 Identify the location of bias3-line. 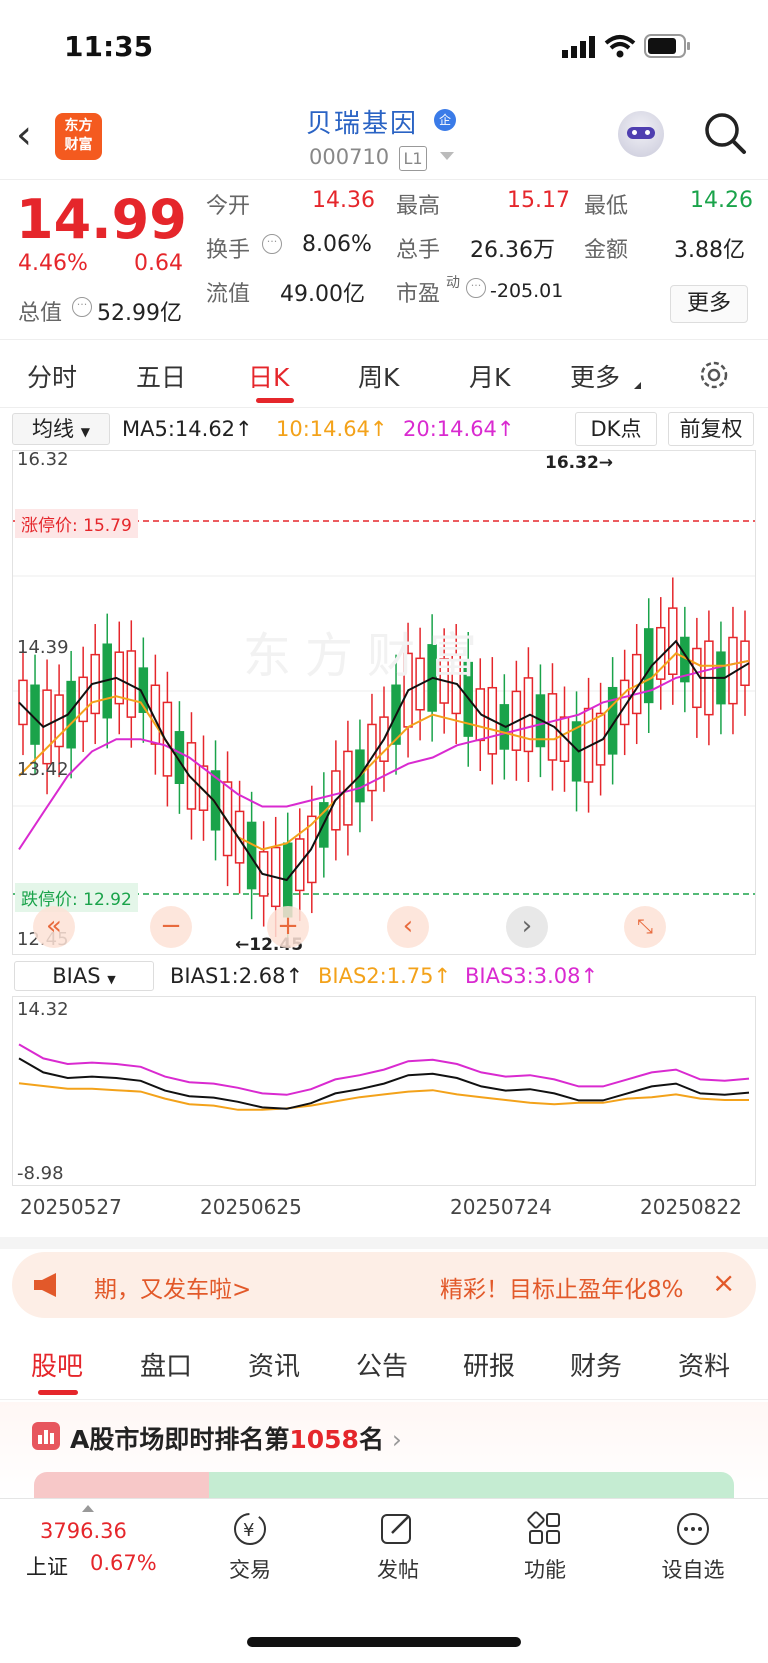
(384, 1069).